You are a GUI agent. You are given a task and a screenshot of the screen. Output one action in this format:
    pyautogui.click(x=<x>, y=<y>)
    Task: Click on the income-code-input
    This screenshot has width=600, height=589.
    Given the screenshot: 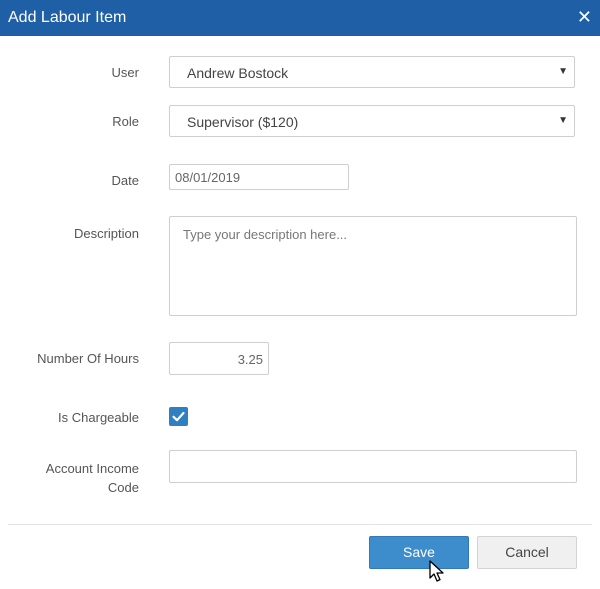 What is the action you would take?
    pyautogui.click(x=373, y=466)
    